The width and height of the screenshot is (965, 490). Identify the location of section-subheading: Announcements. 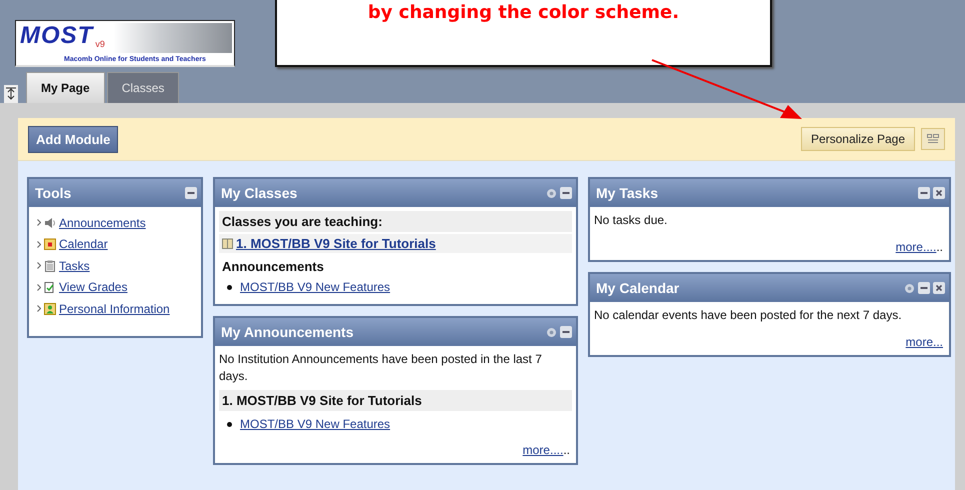
(273, 267).